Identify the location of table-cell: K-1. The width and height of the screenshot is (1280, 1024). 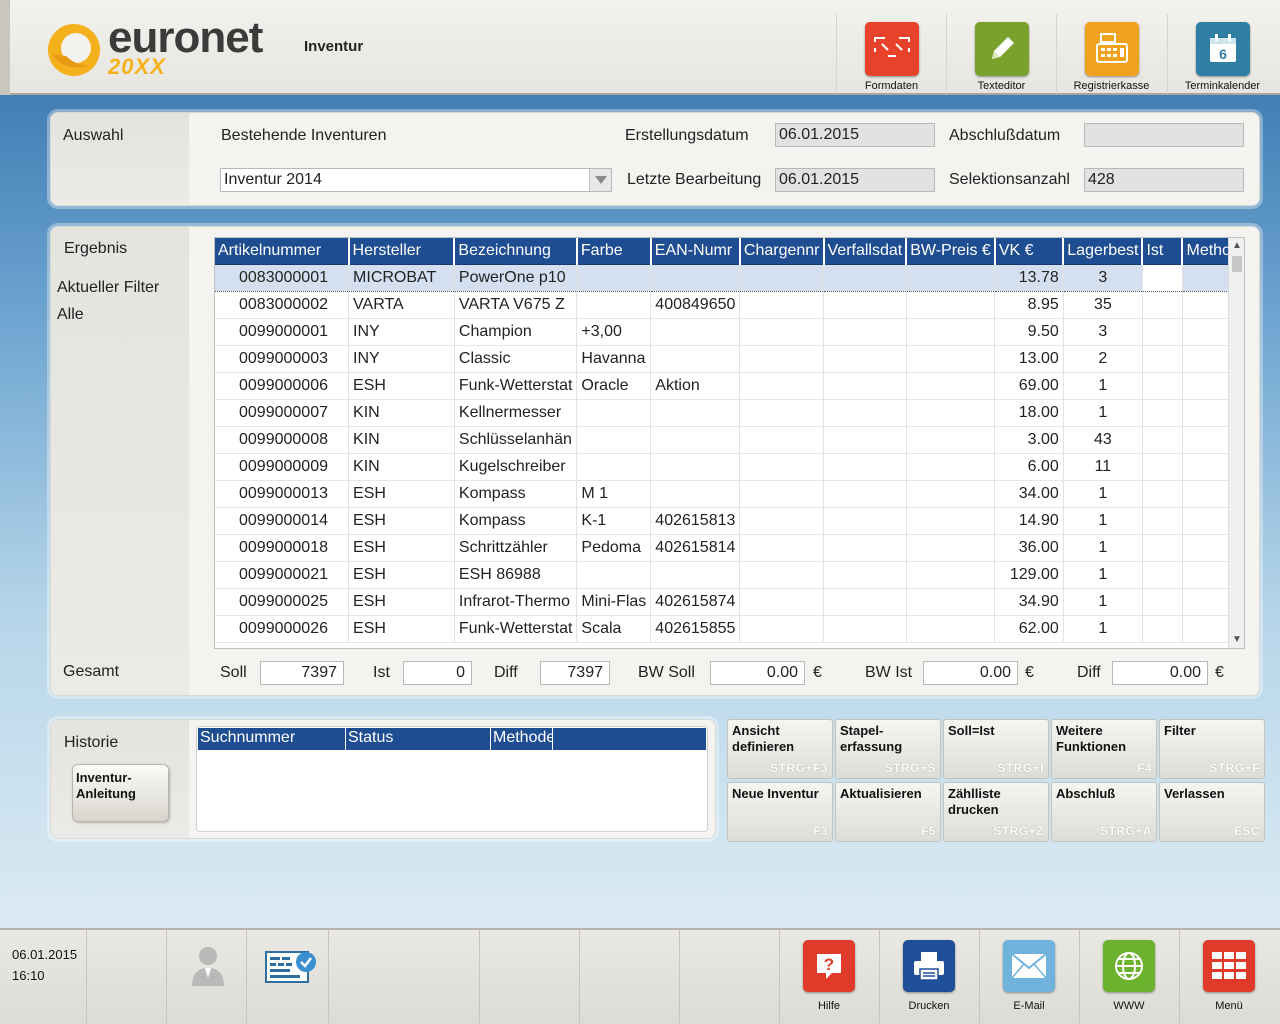
(614, 521).